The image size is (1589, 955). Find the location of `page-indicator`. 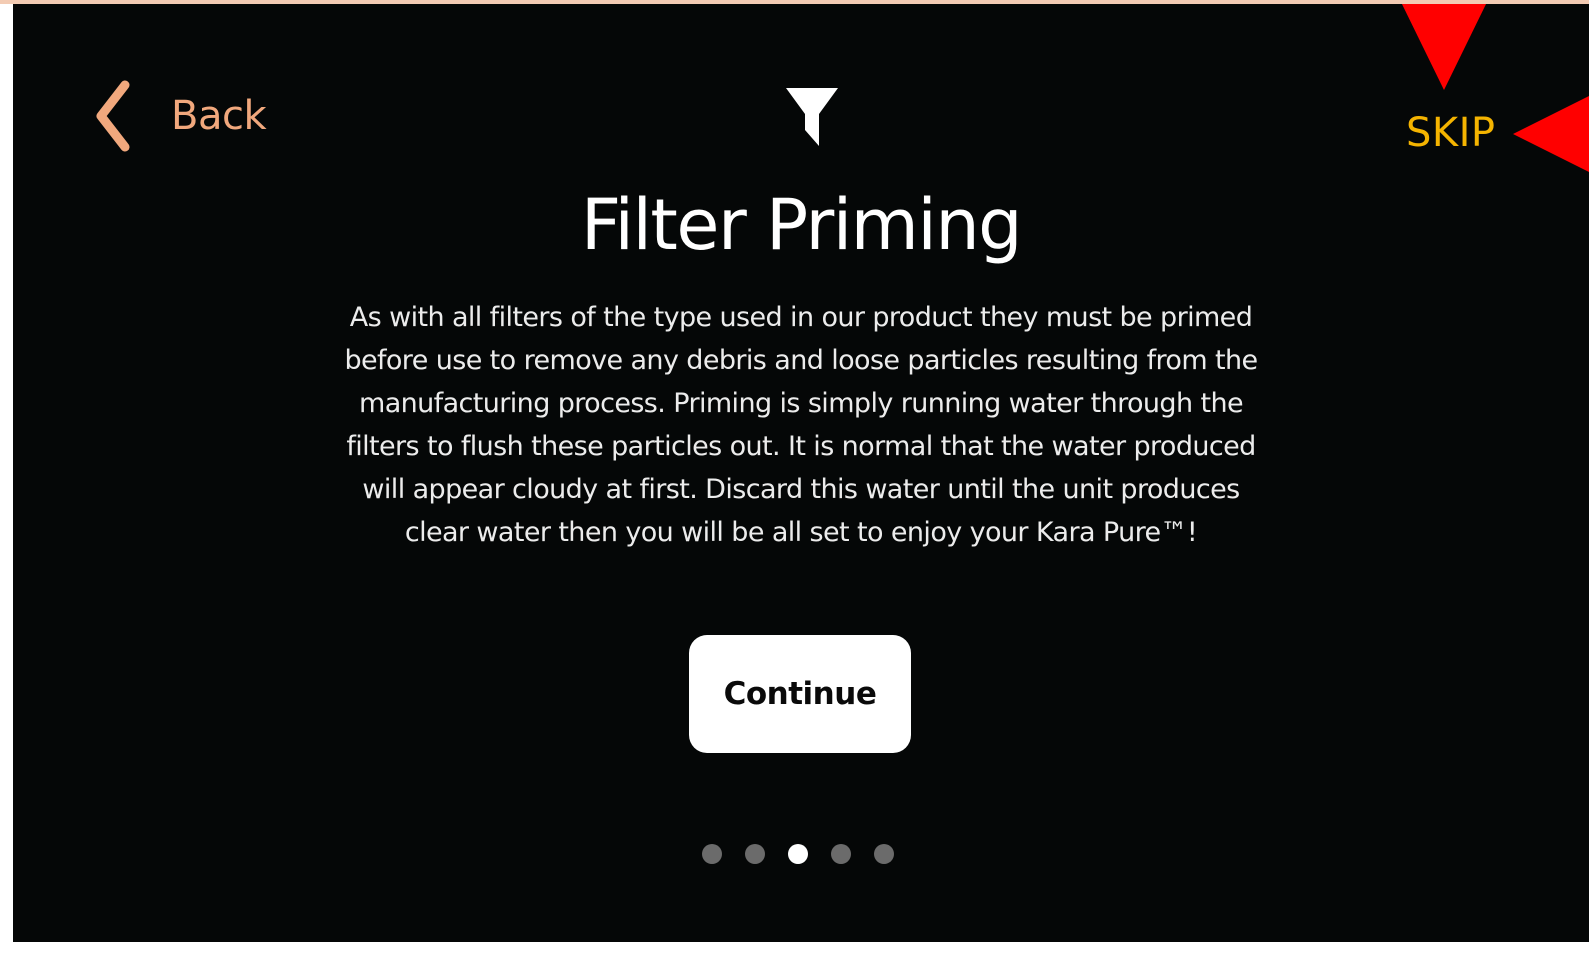

page-indicator is located at coordinates (798, 855).